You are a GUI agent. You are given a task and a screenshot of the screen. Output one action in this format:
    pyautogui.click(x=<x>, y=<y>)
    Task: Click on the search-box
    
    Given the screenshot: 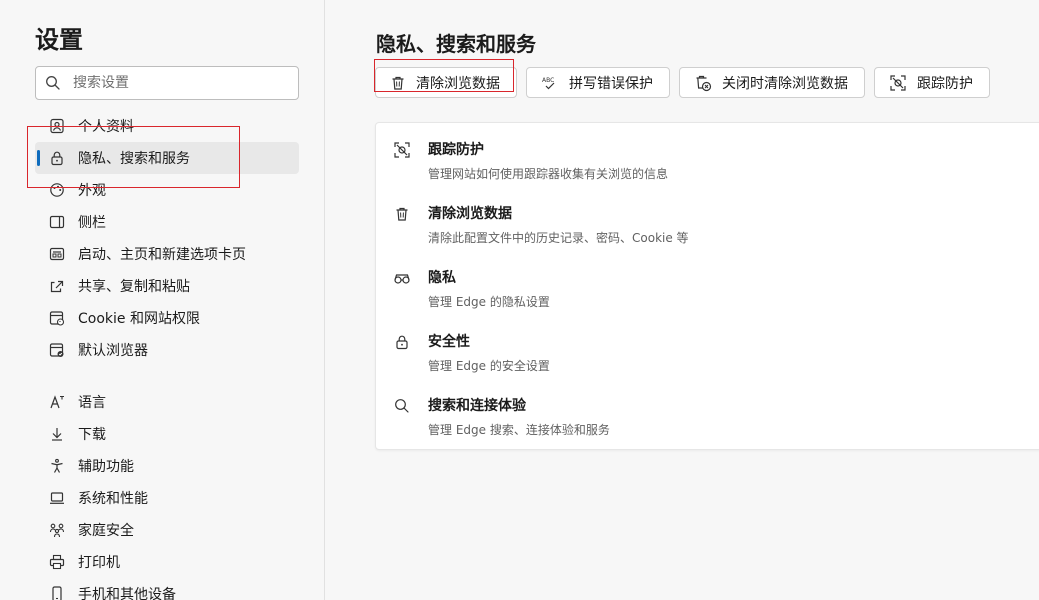 What is the action you would take?
    pyautogui.click(x=167, y=83)
    